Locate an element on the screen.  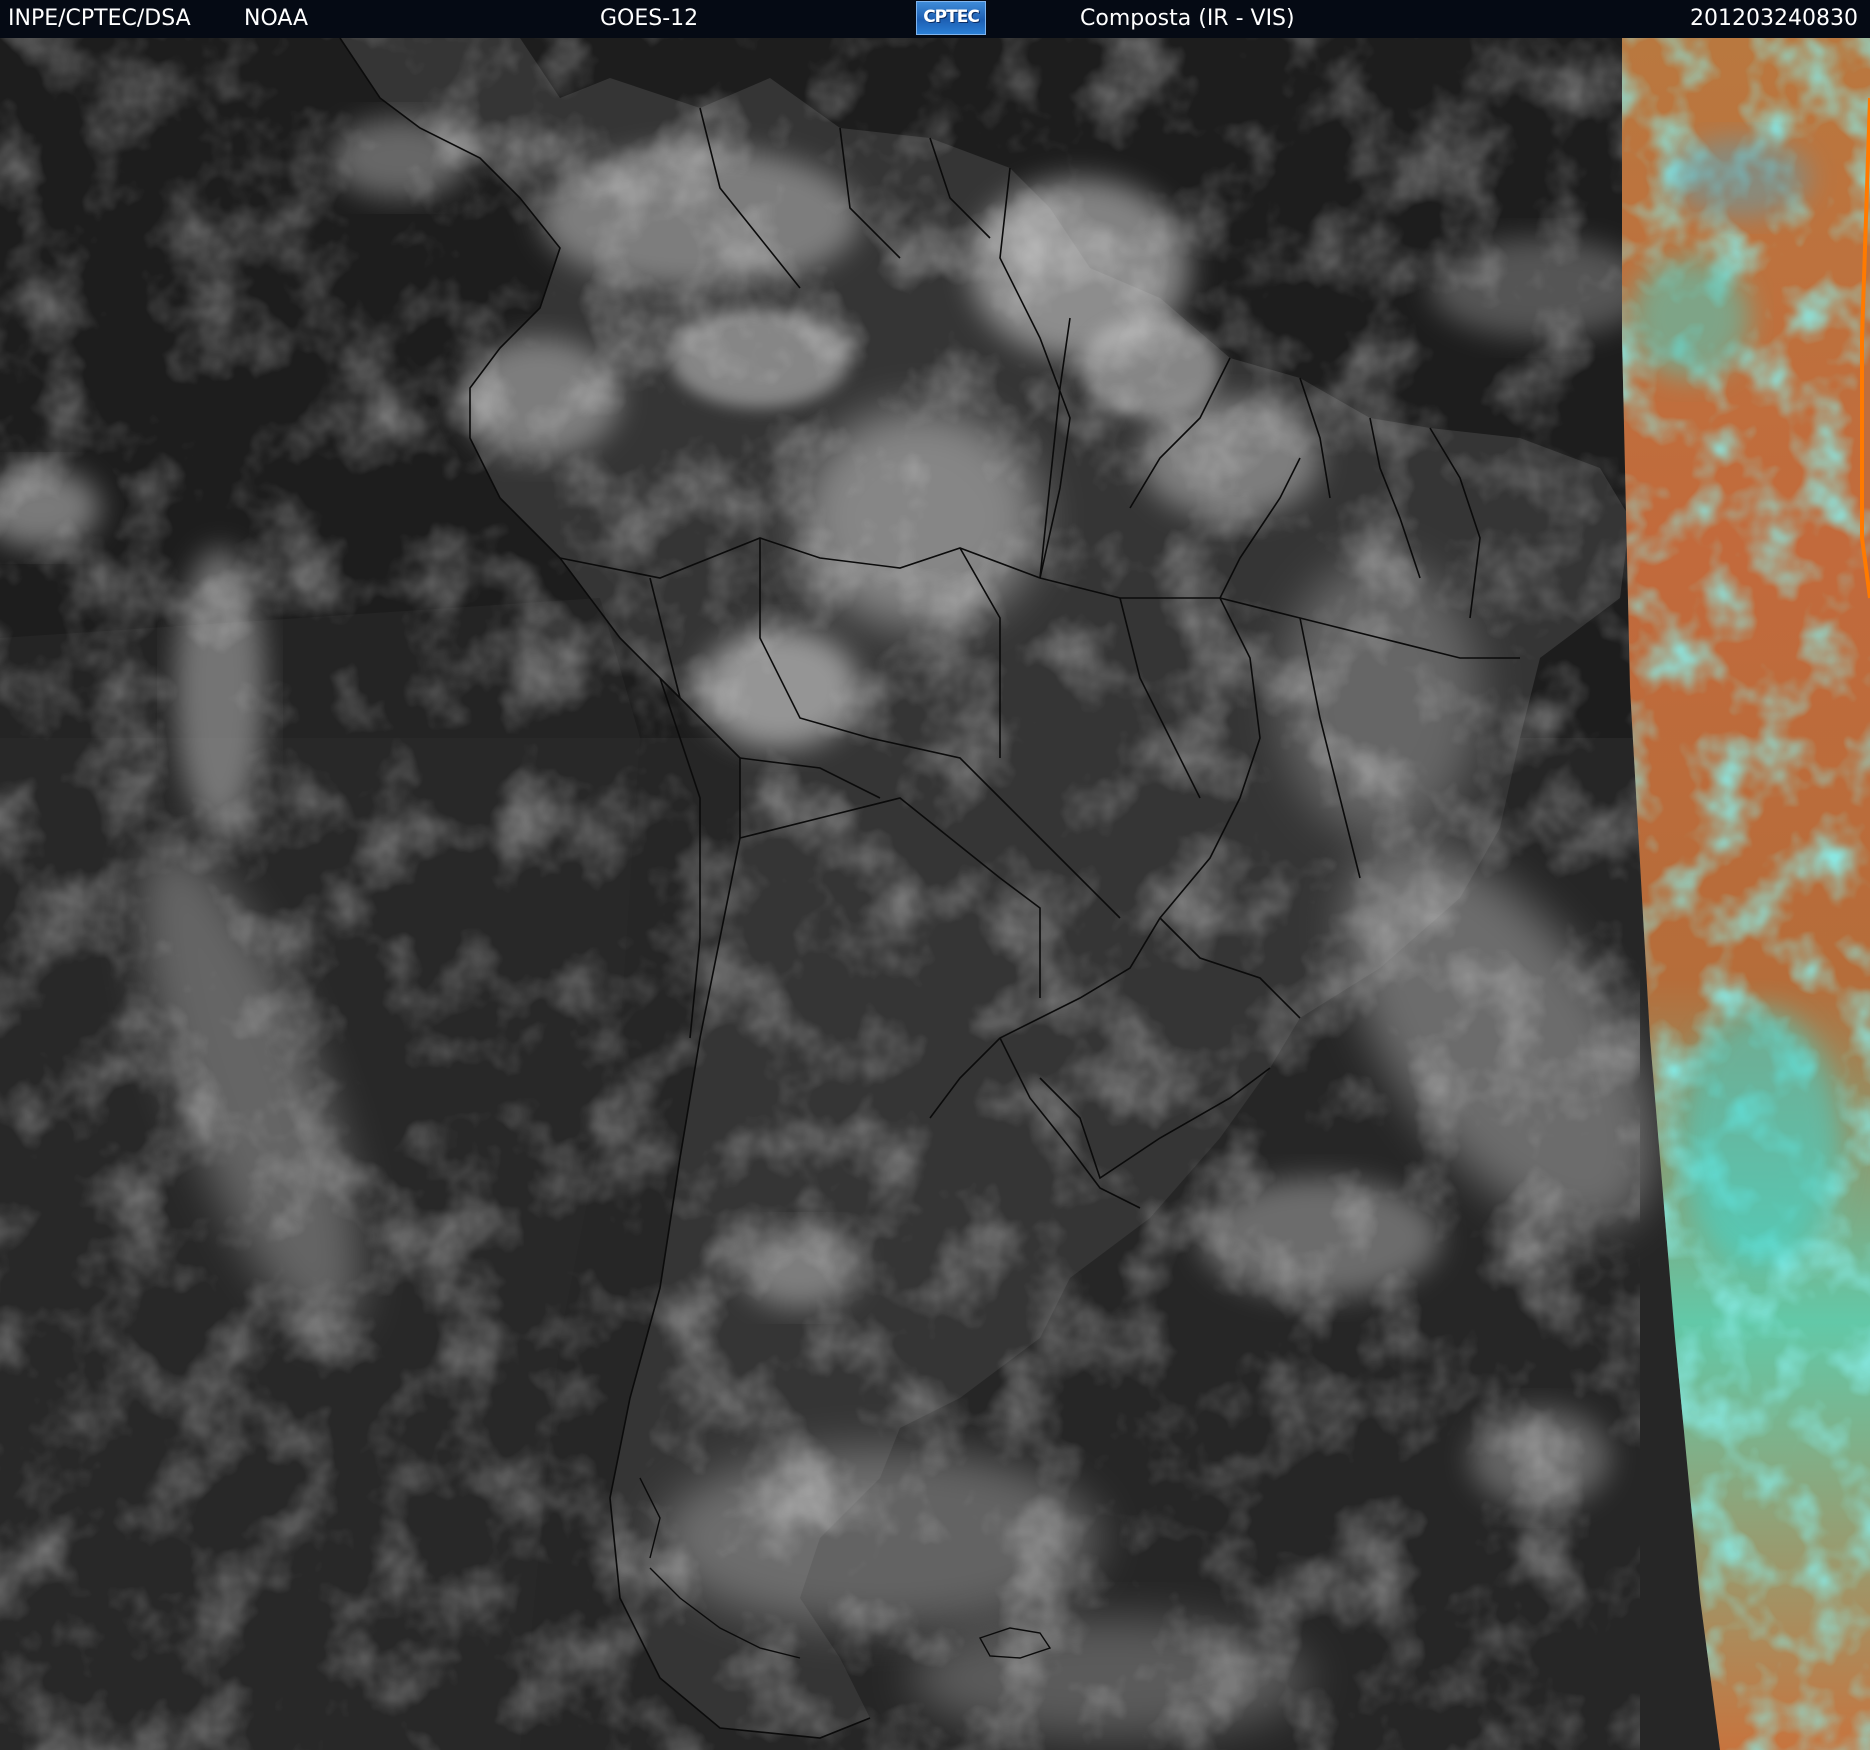
timestamp-label: 201203240830 is located at coordinates (1774, 18).